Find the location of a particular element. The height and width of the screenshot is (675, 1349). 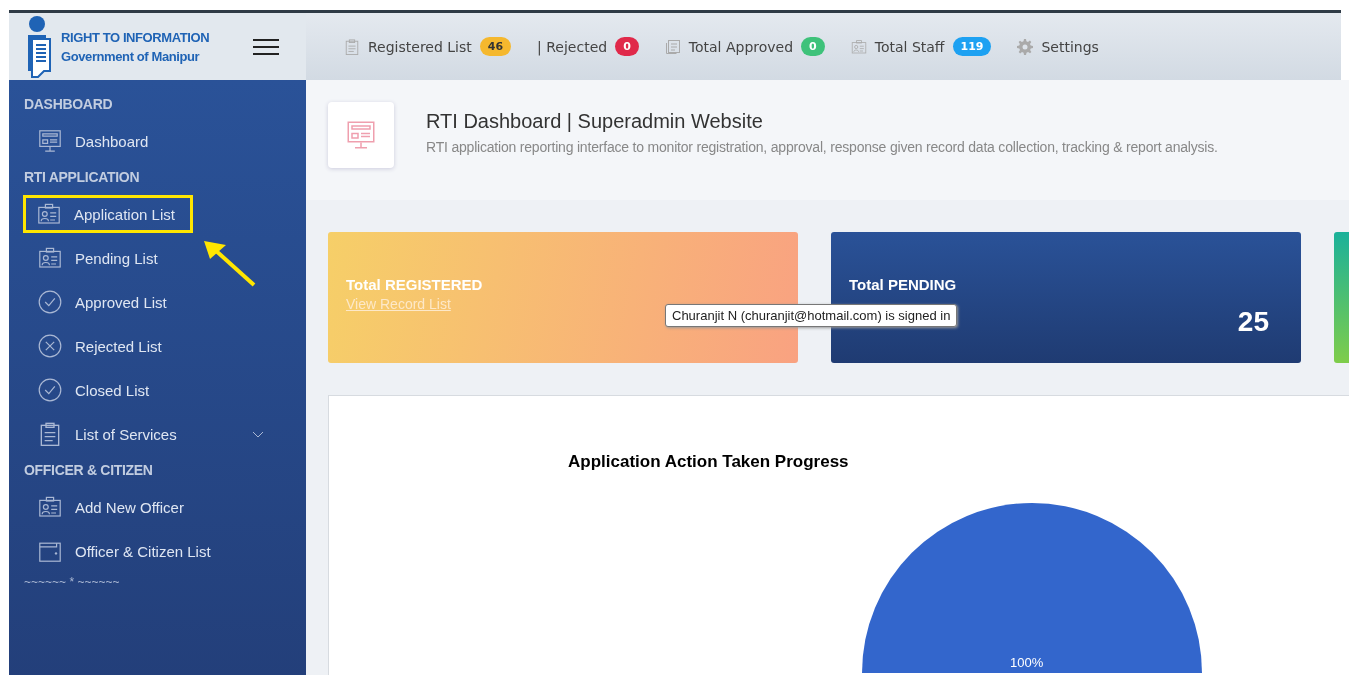

sidebar-item: Pending List is located at coordinates (144, 258).